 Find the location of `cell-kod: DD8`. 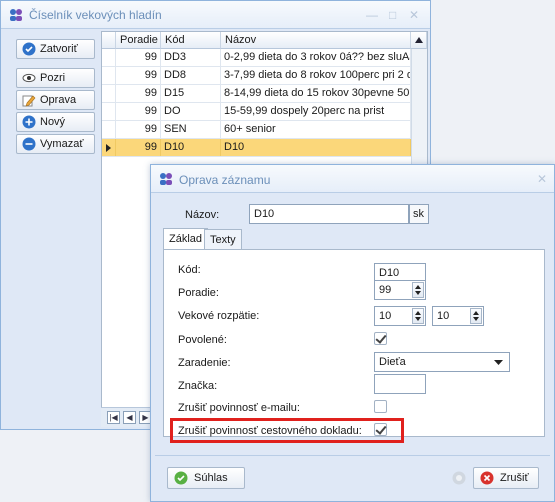

cell-kod: DD8 is located at coordinates (191, 75).